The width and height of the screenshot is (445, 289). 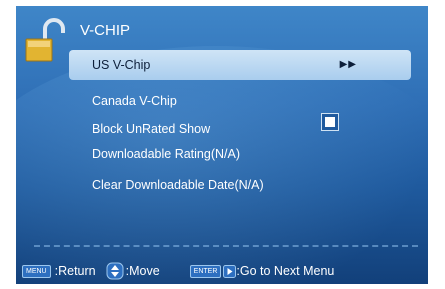 What do you see at coordinates (36, 271) in the screenshot?
I see `menu-key-icon: MENU` at bounding box center [36, 271].